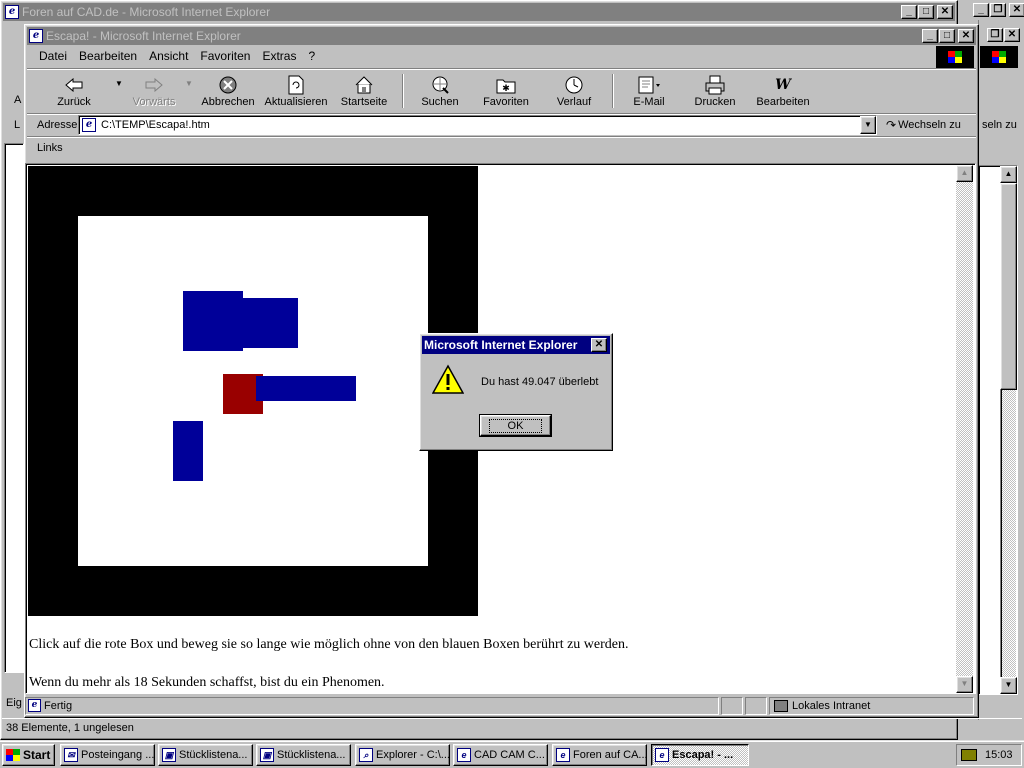  Describe the element at coordinates (871, 705) in the screenshot. I see `status-zone: Lokales Intranet` at that location.